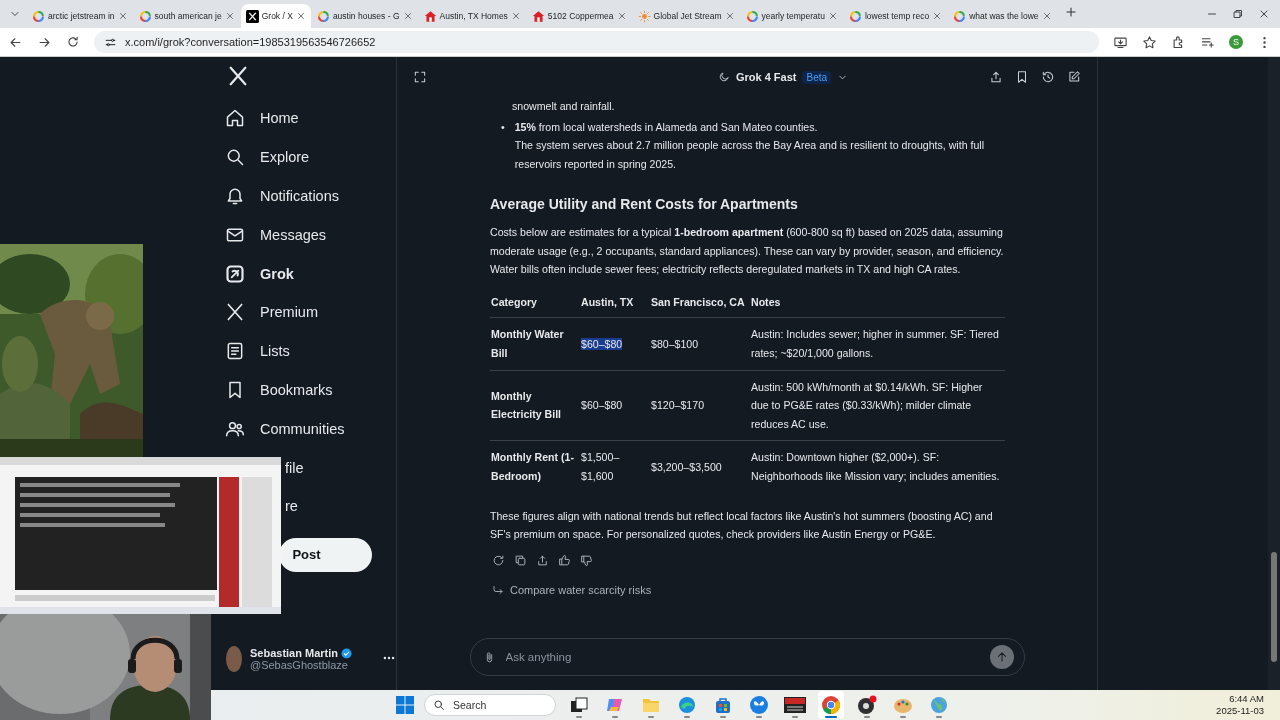  Describe the element at coordinates (817, 77) in the screenshot. I see `beta-badge: Beta` at that location.